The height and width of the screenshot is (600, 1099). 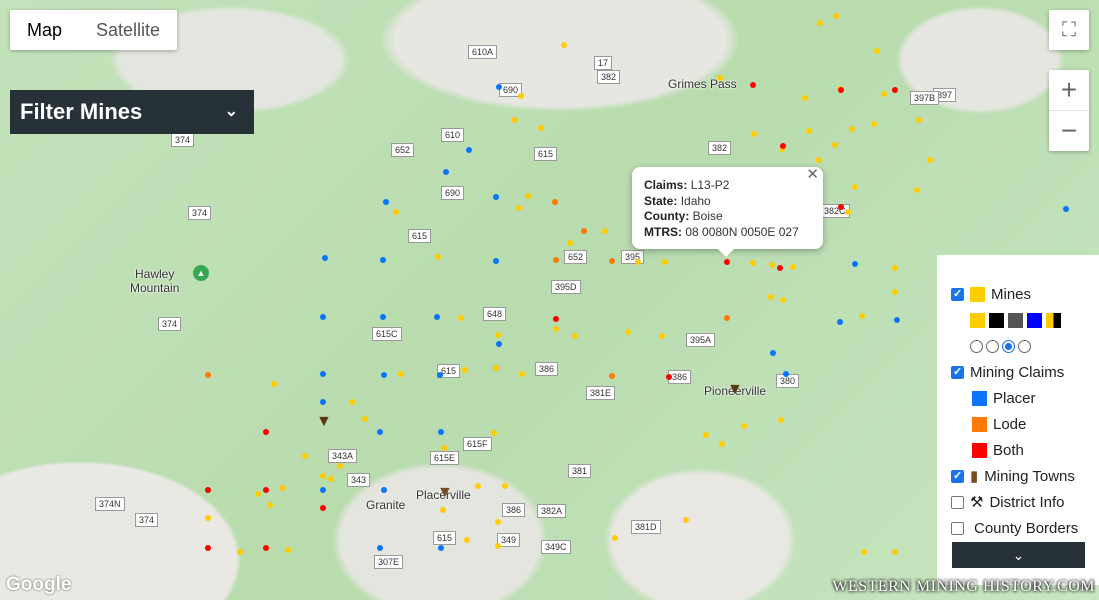 I want to click on zoom-in-button: +, so click(x=1069, y=90).